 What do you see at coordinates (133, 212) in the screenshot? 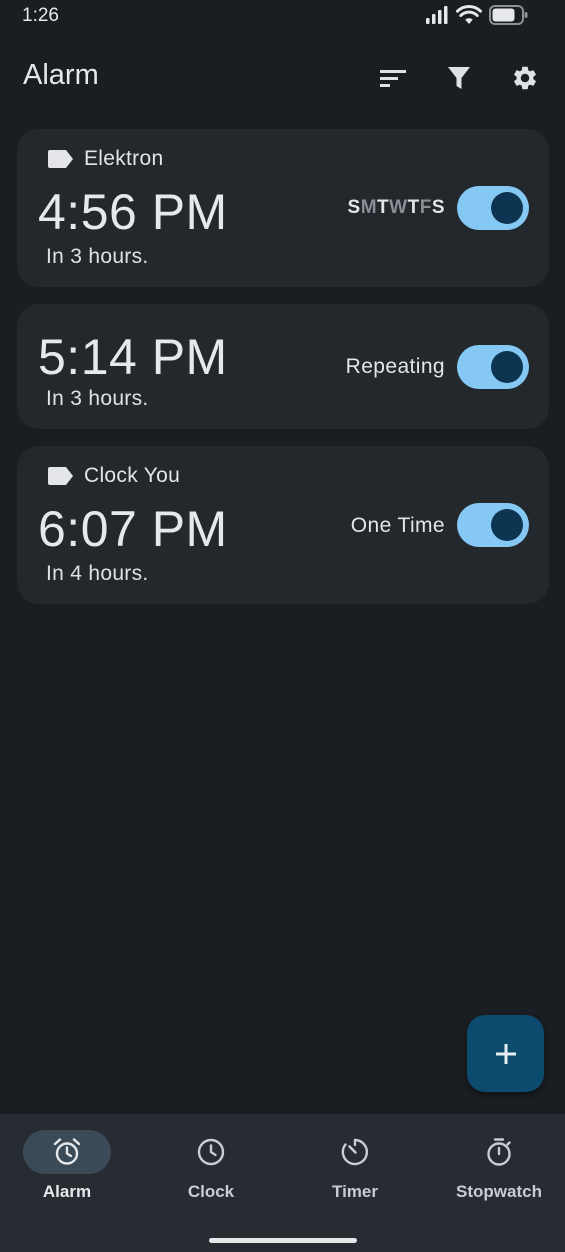
I see `alarm-time: 4:56 PM` at bounding box center [133, 212].